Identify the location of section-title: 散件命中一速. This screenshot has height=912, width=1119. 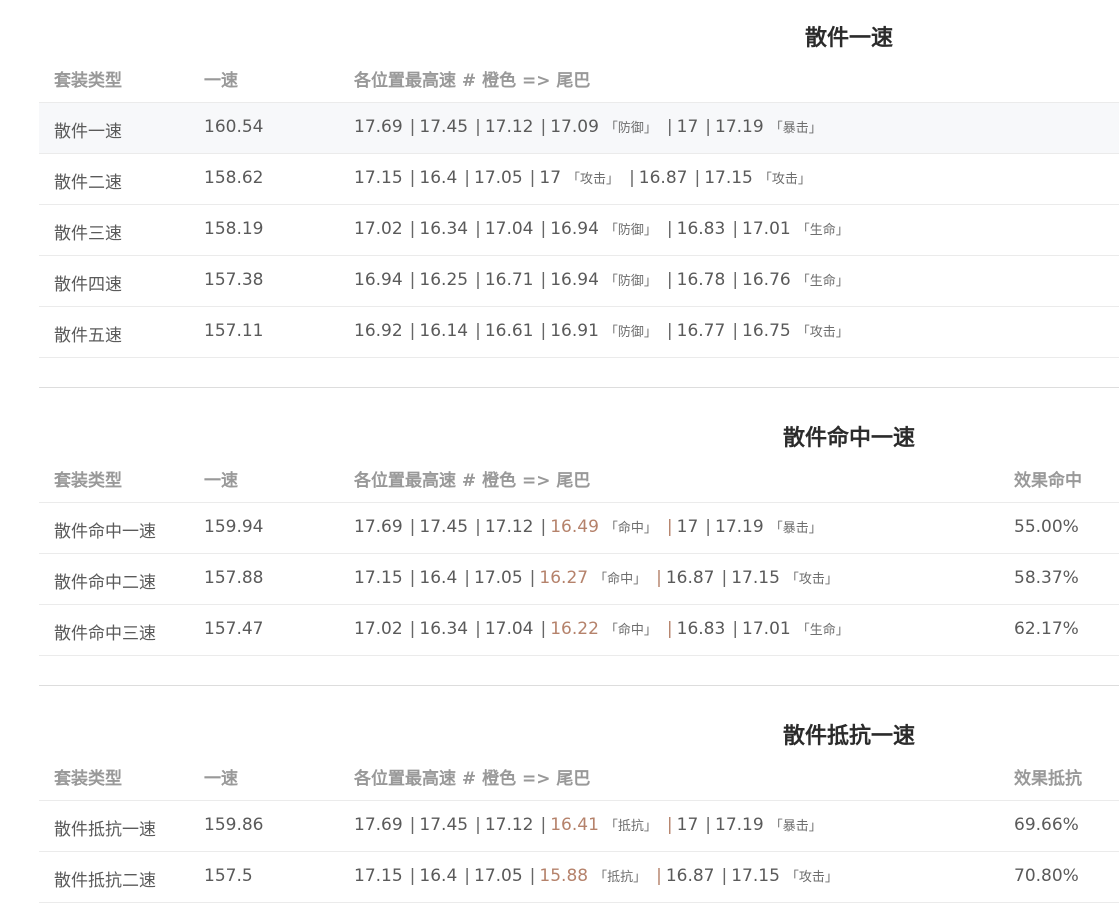
(848, 438).